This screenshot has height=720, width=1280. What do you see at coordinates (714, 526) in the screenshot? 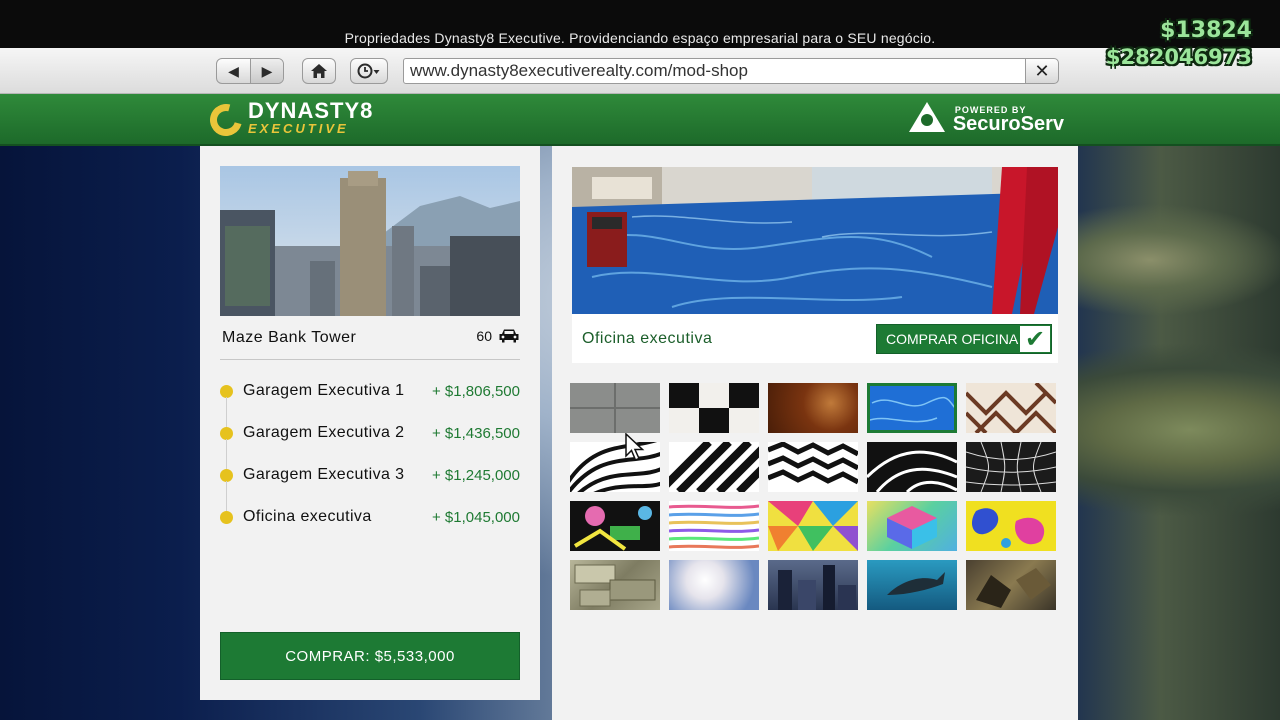
I see `style-swatch-pastel-stripes` at bounding box center [714, 526].